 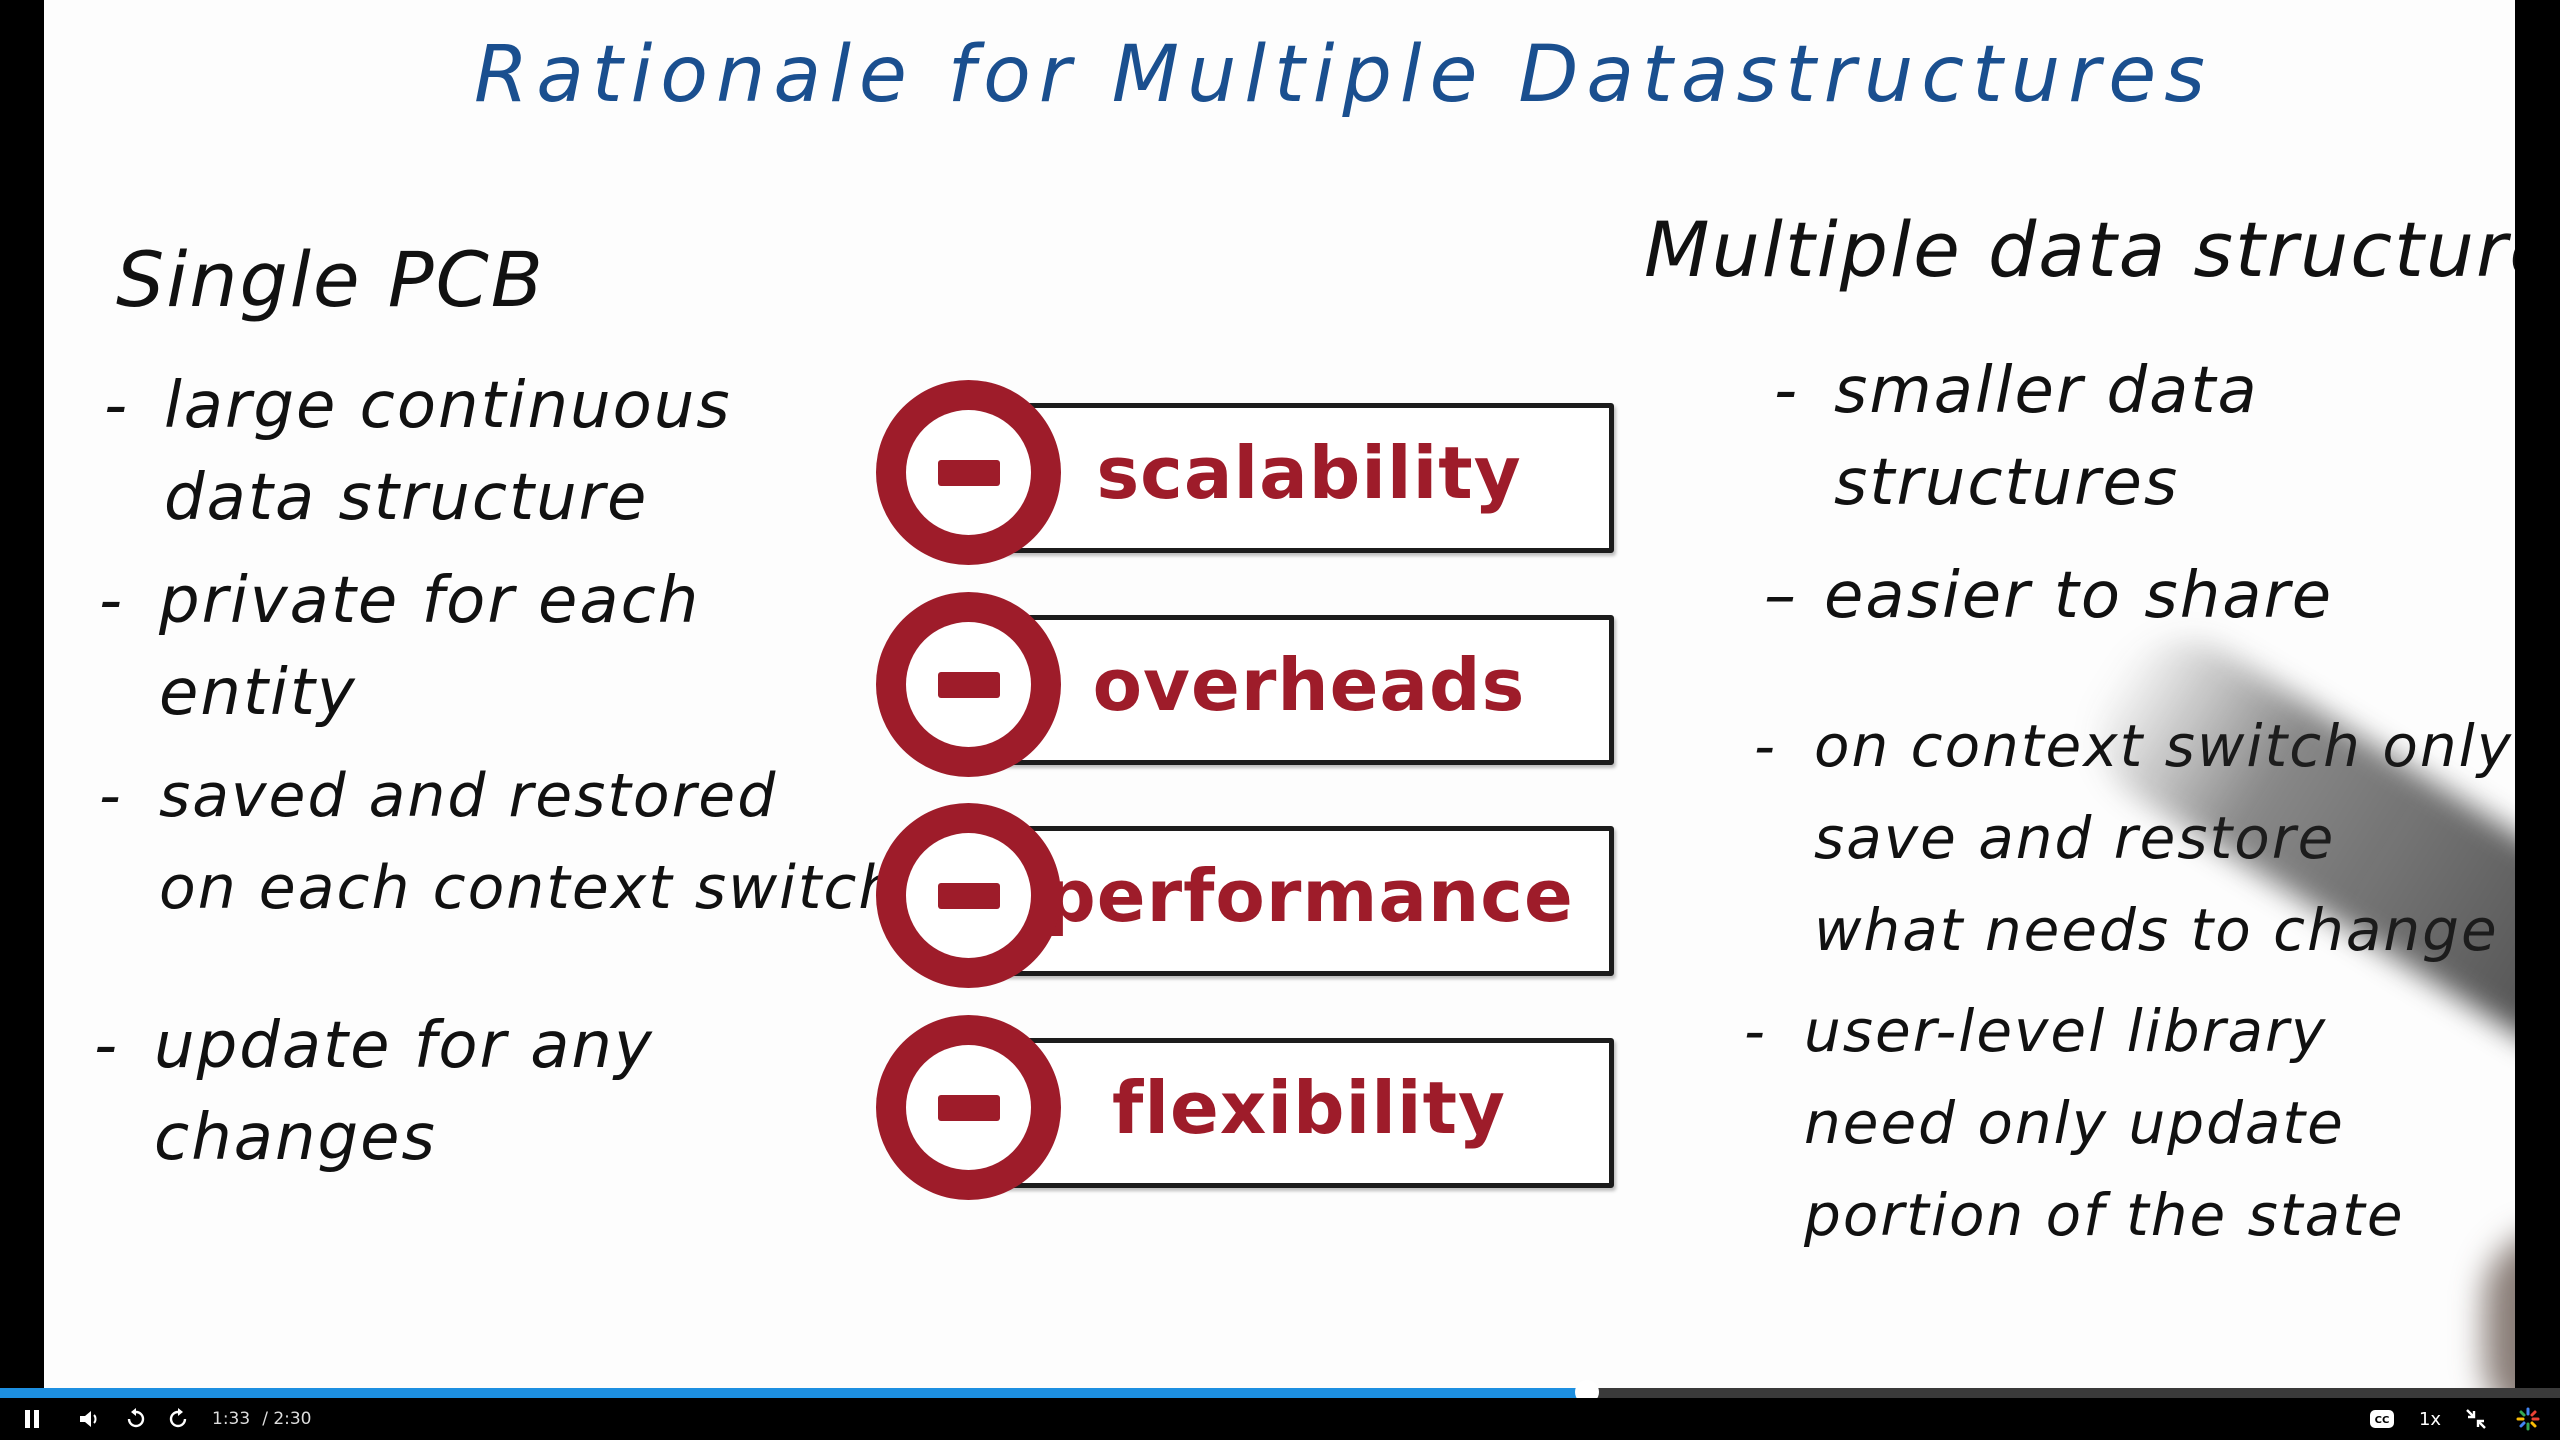 I want to click on current-time: 1:33, so click(x=231, y=1419).